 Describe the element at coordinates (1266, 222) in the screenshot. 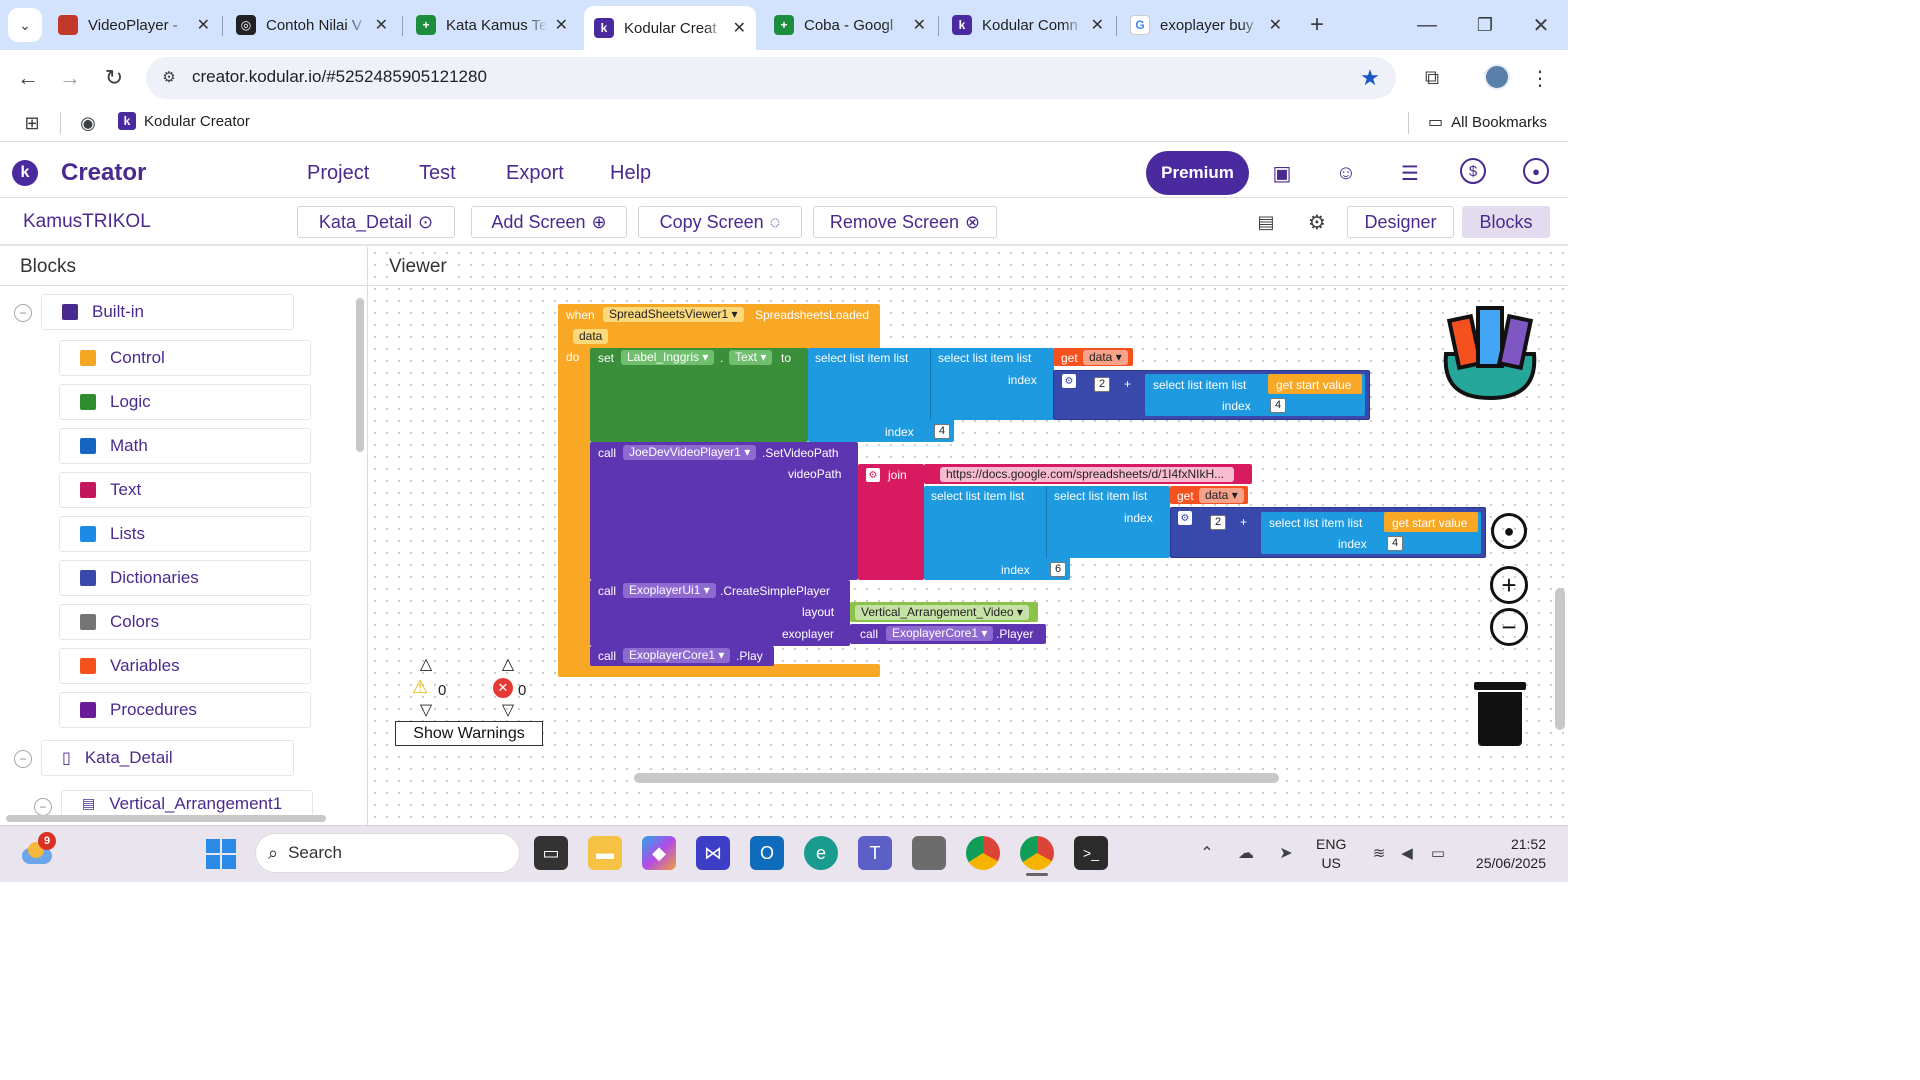

I see `gallery-icon: ▤` at that location.